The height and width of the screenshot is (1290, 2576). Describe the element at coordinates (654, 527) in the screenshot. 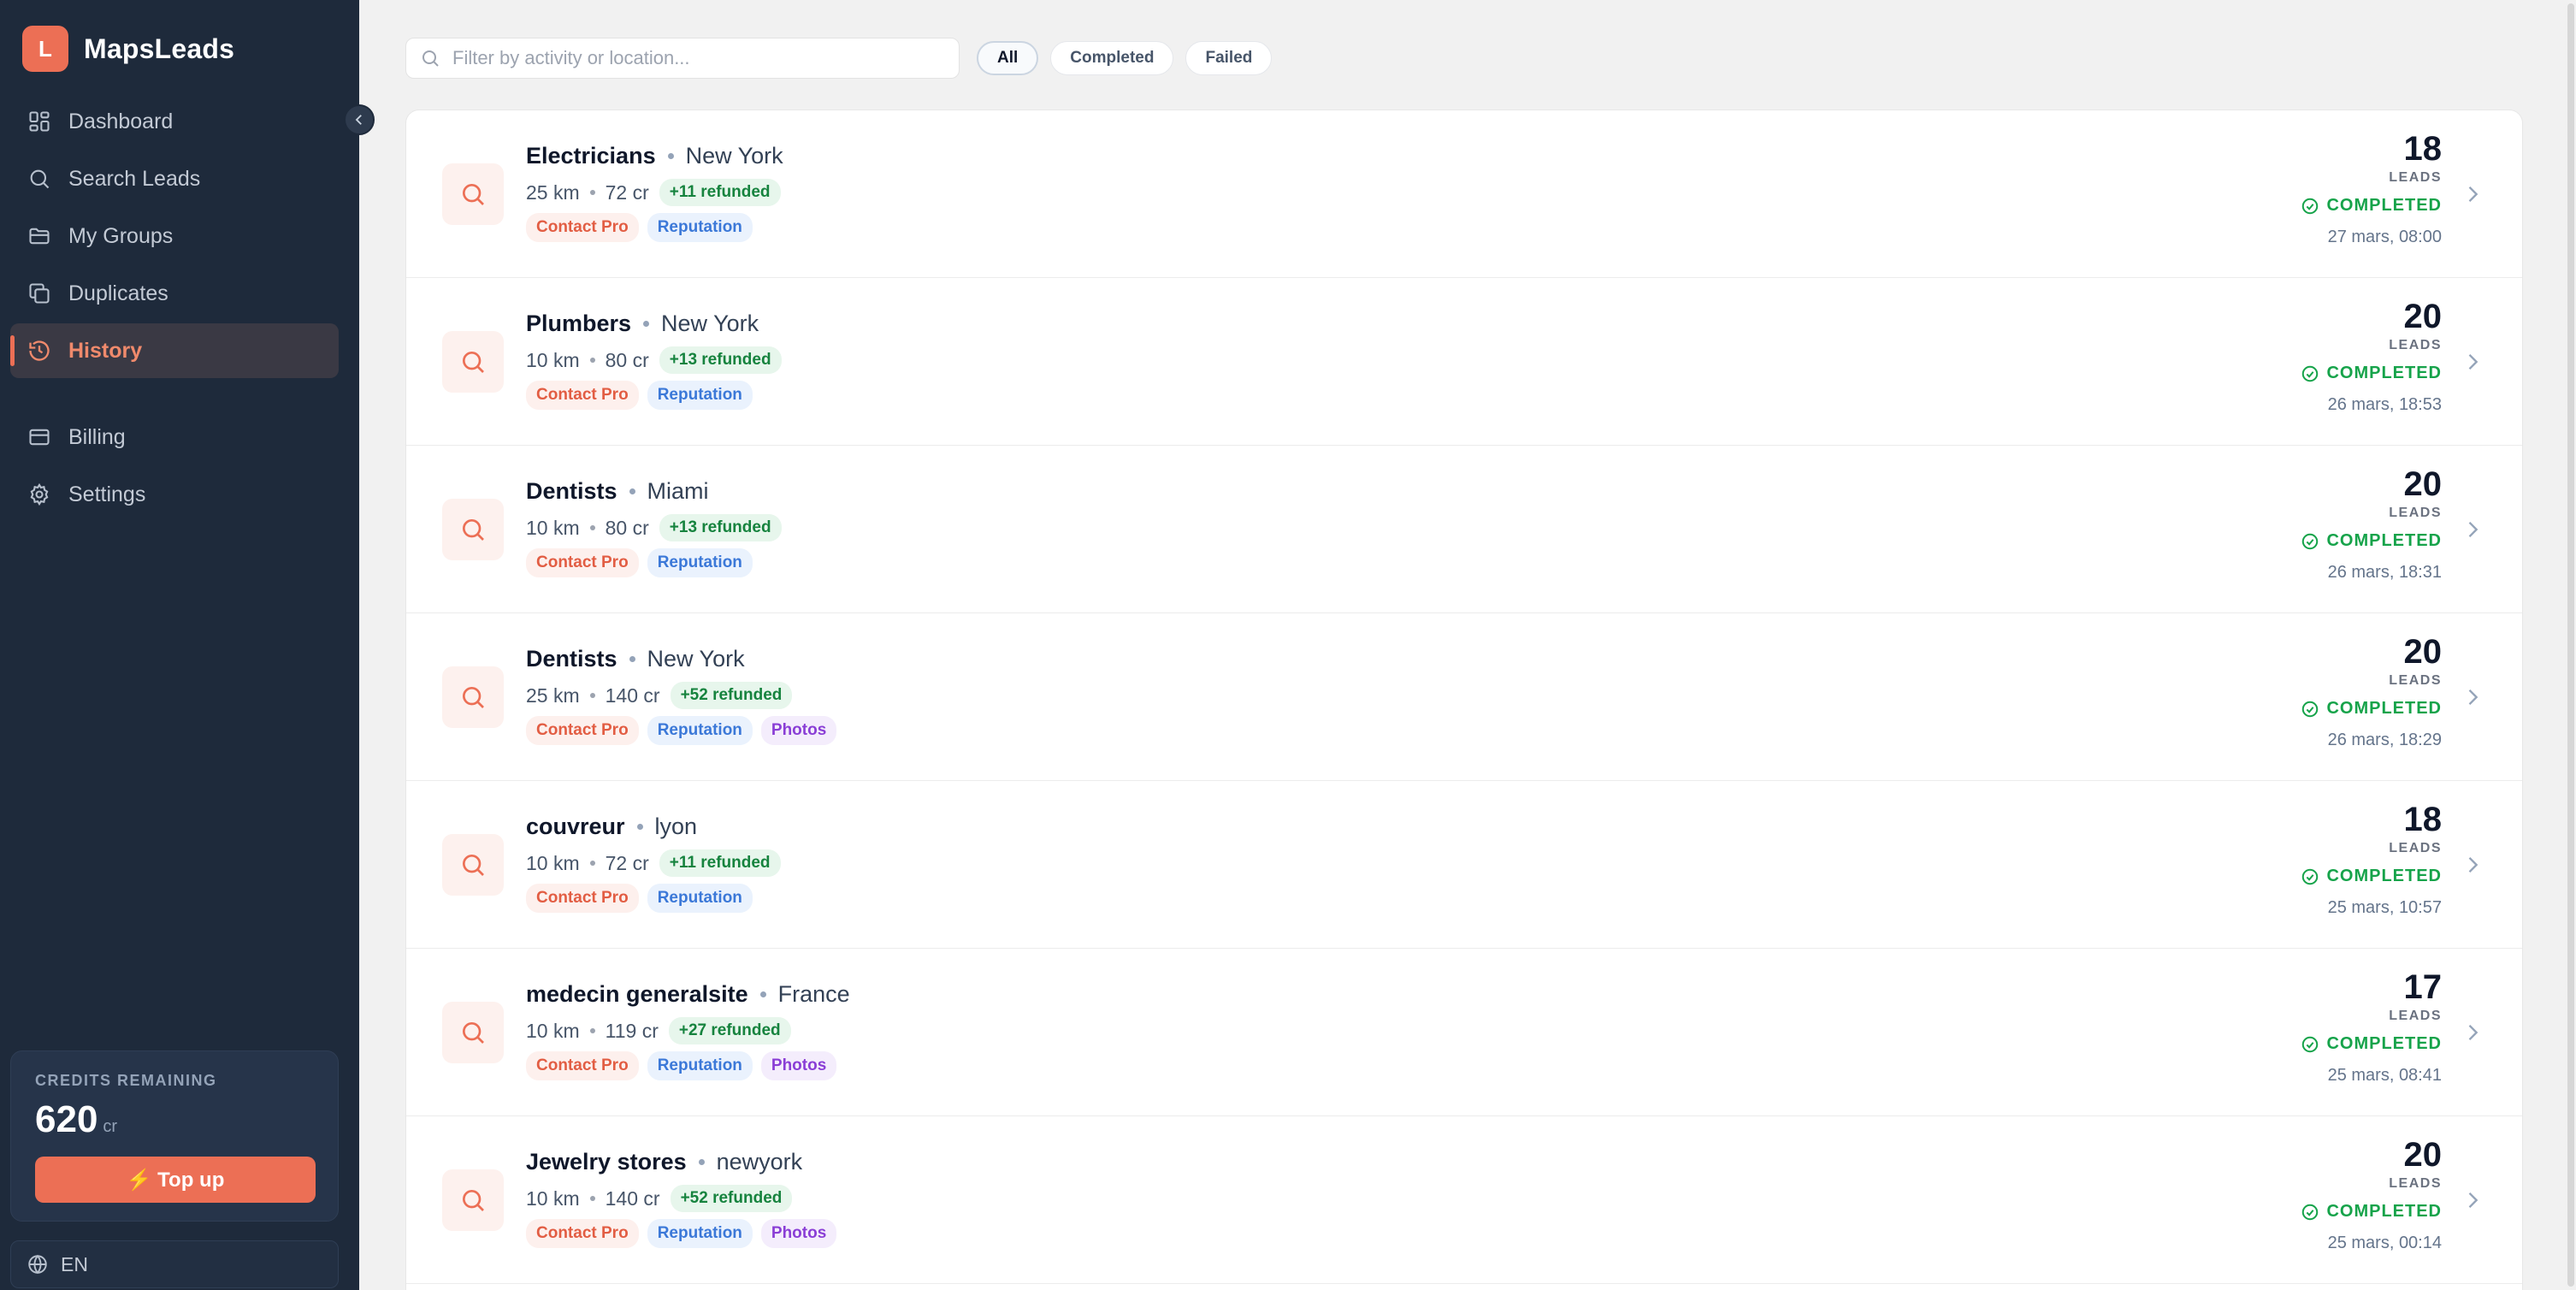

I see `row-meta: 10 km 80 cr +13 refunded` at that location.